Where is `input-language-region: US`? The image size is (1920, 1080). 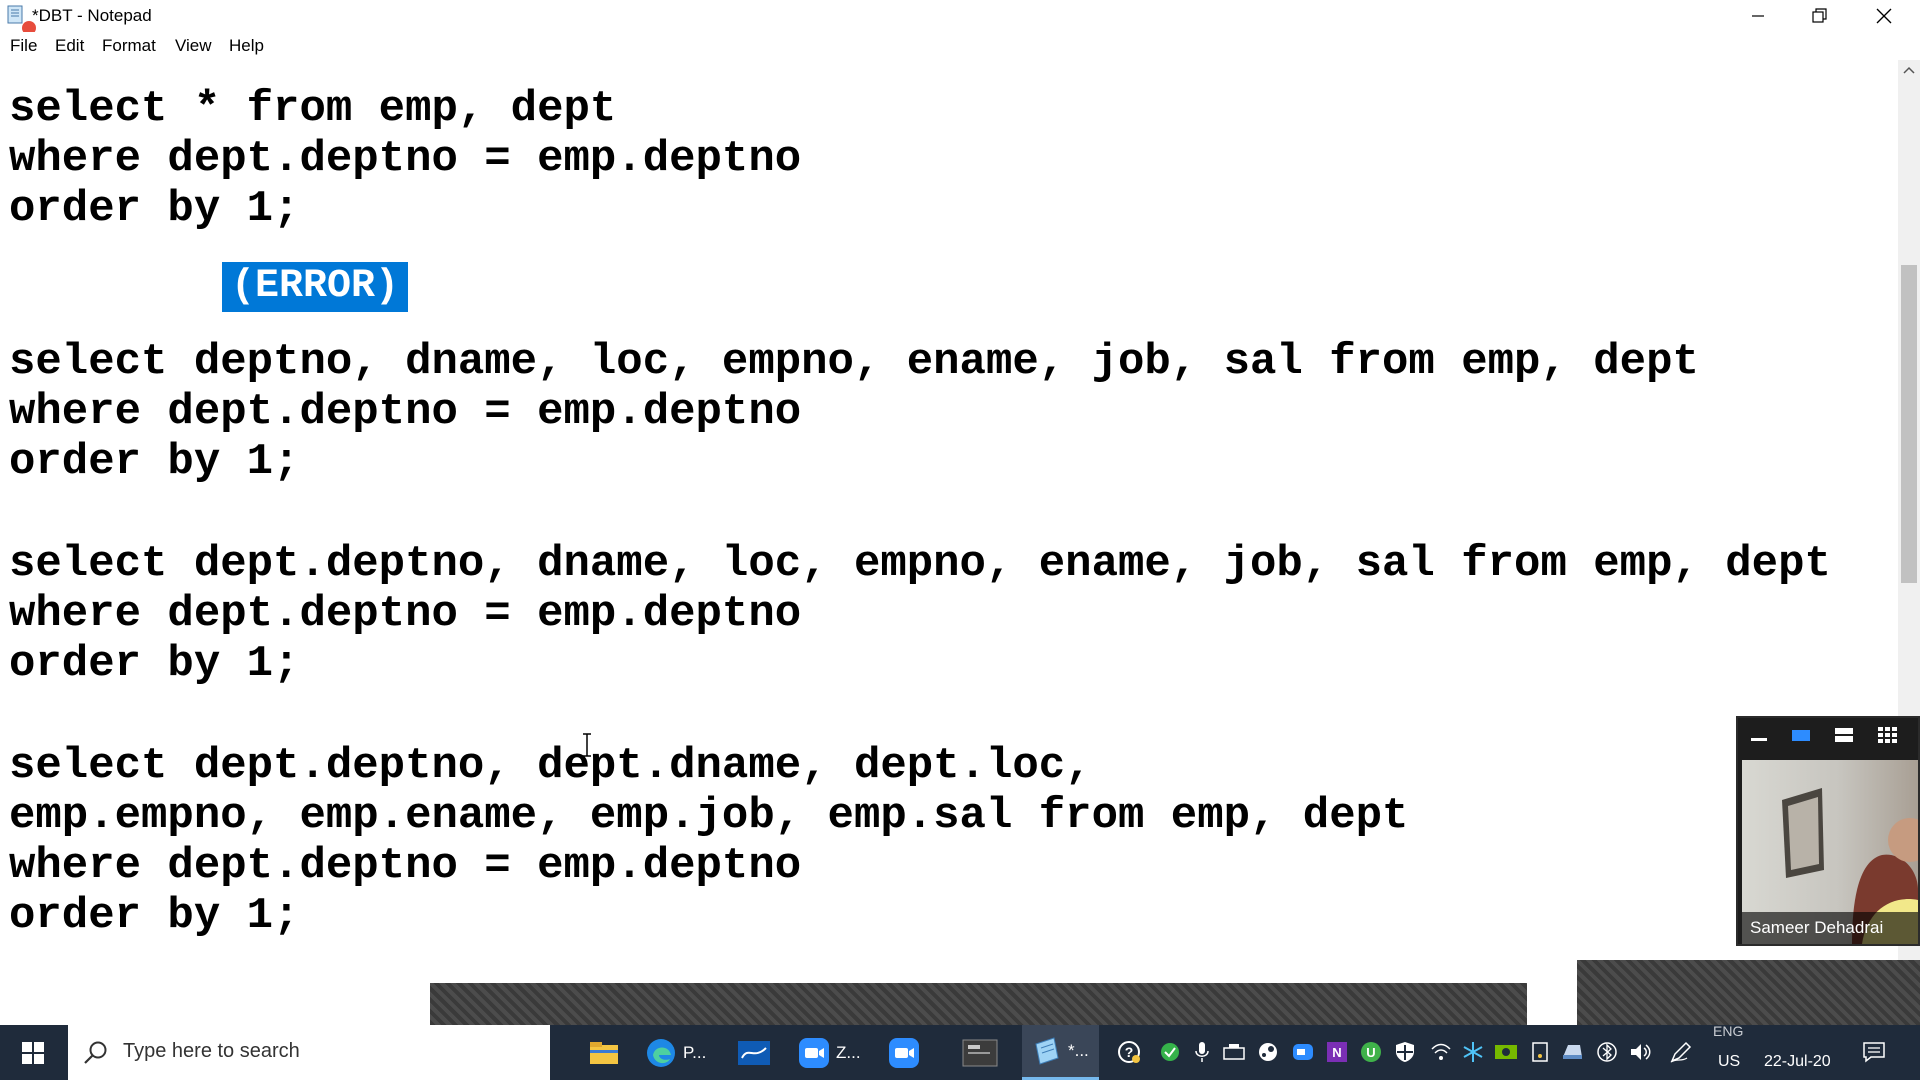 input-language-region: US is located at coordinates (1729, 1062).